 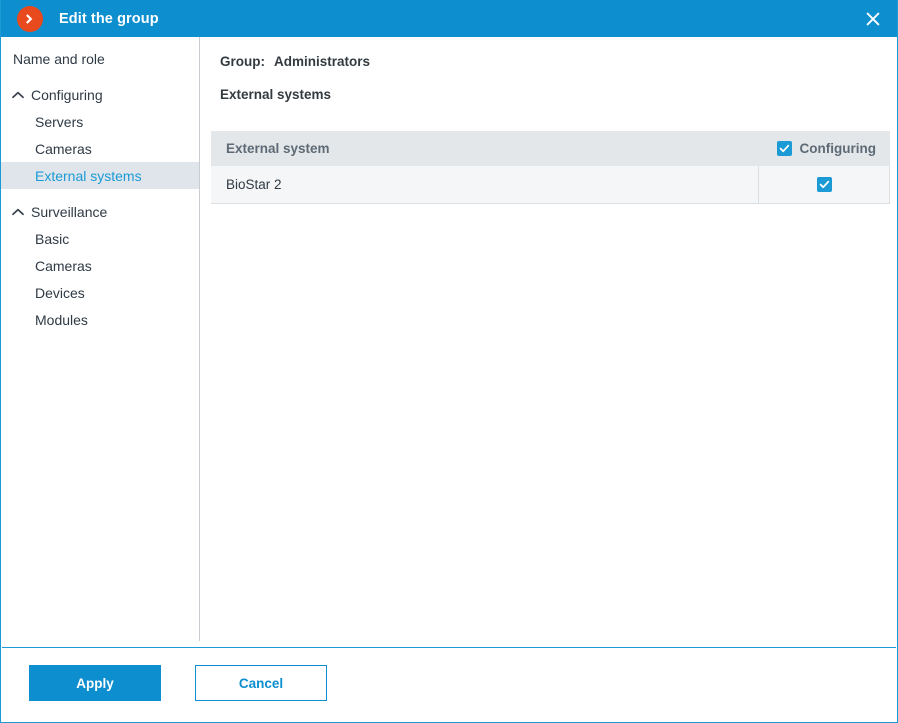 I want to click on sidebar-item-external-systems: External systems, so click(x=100, y=175).